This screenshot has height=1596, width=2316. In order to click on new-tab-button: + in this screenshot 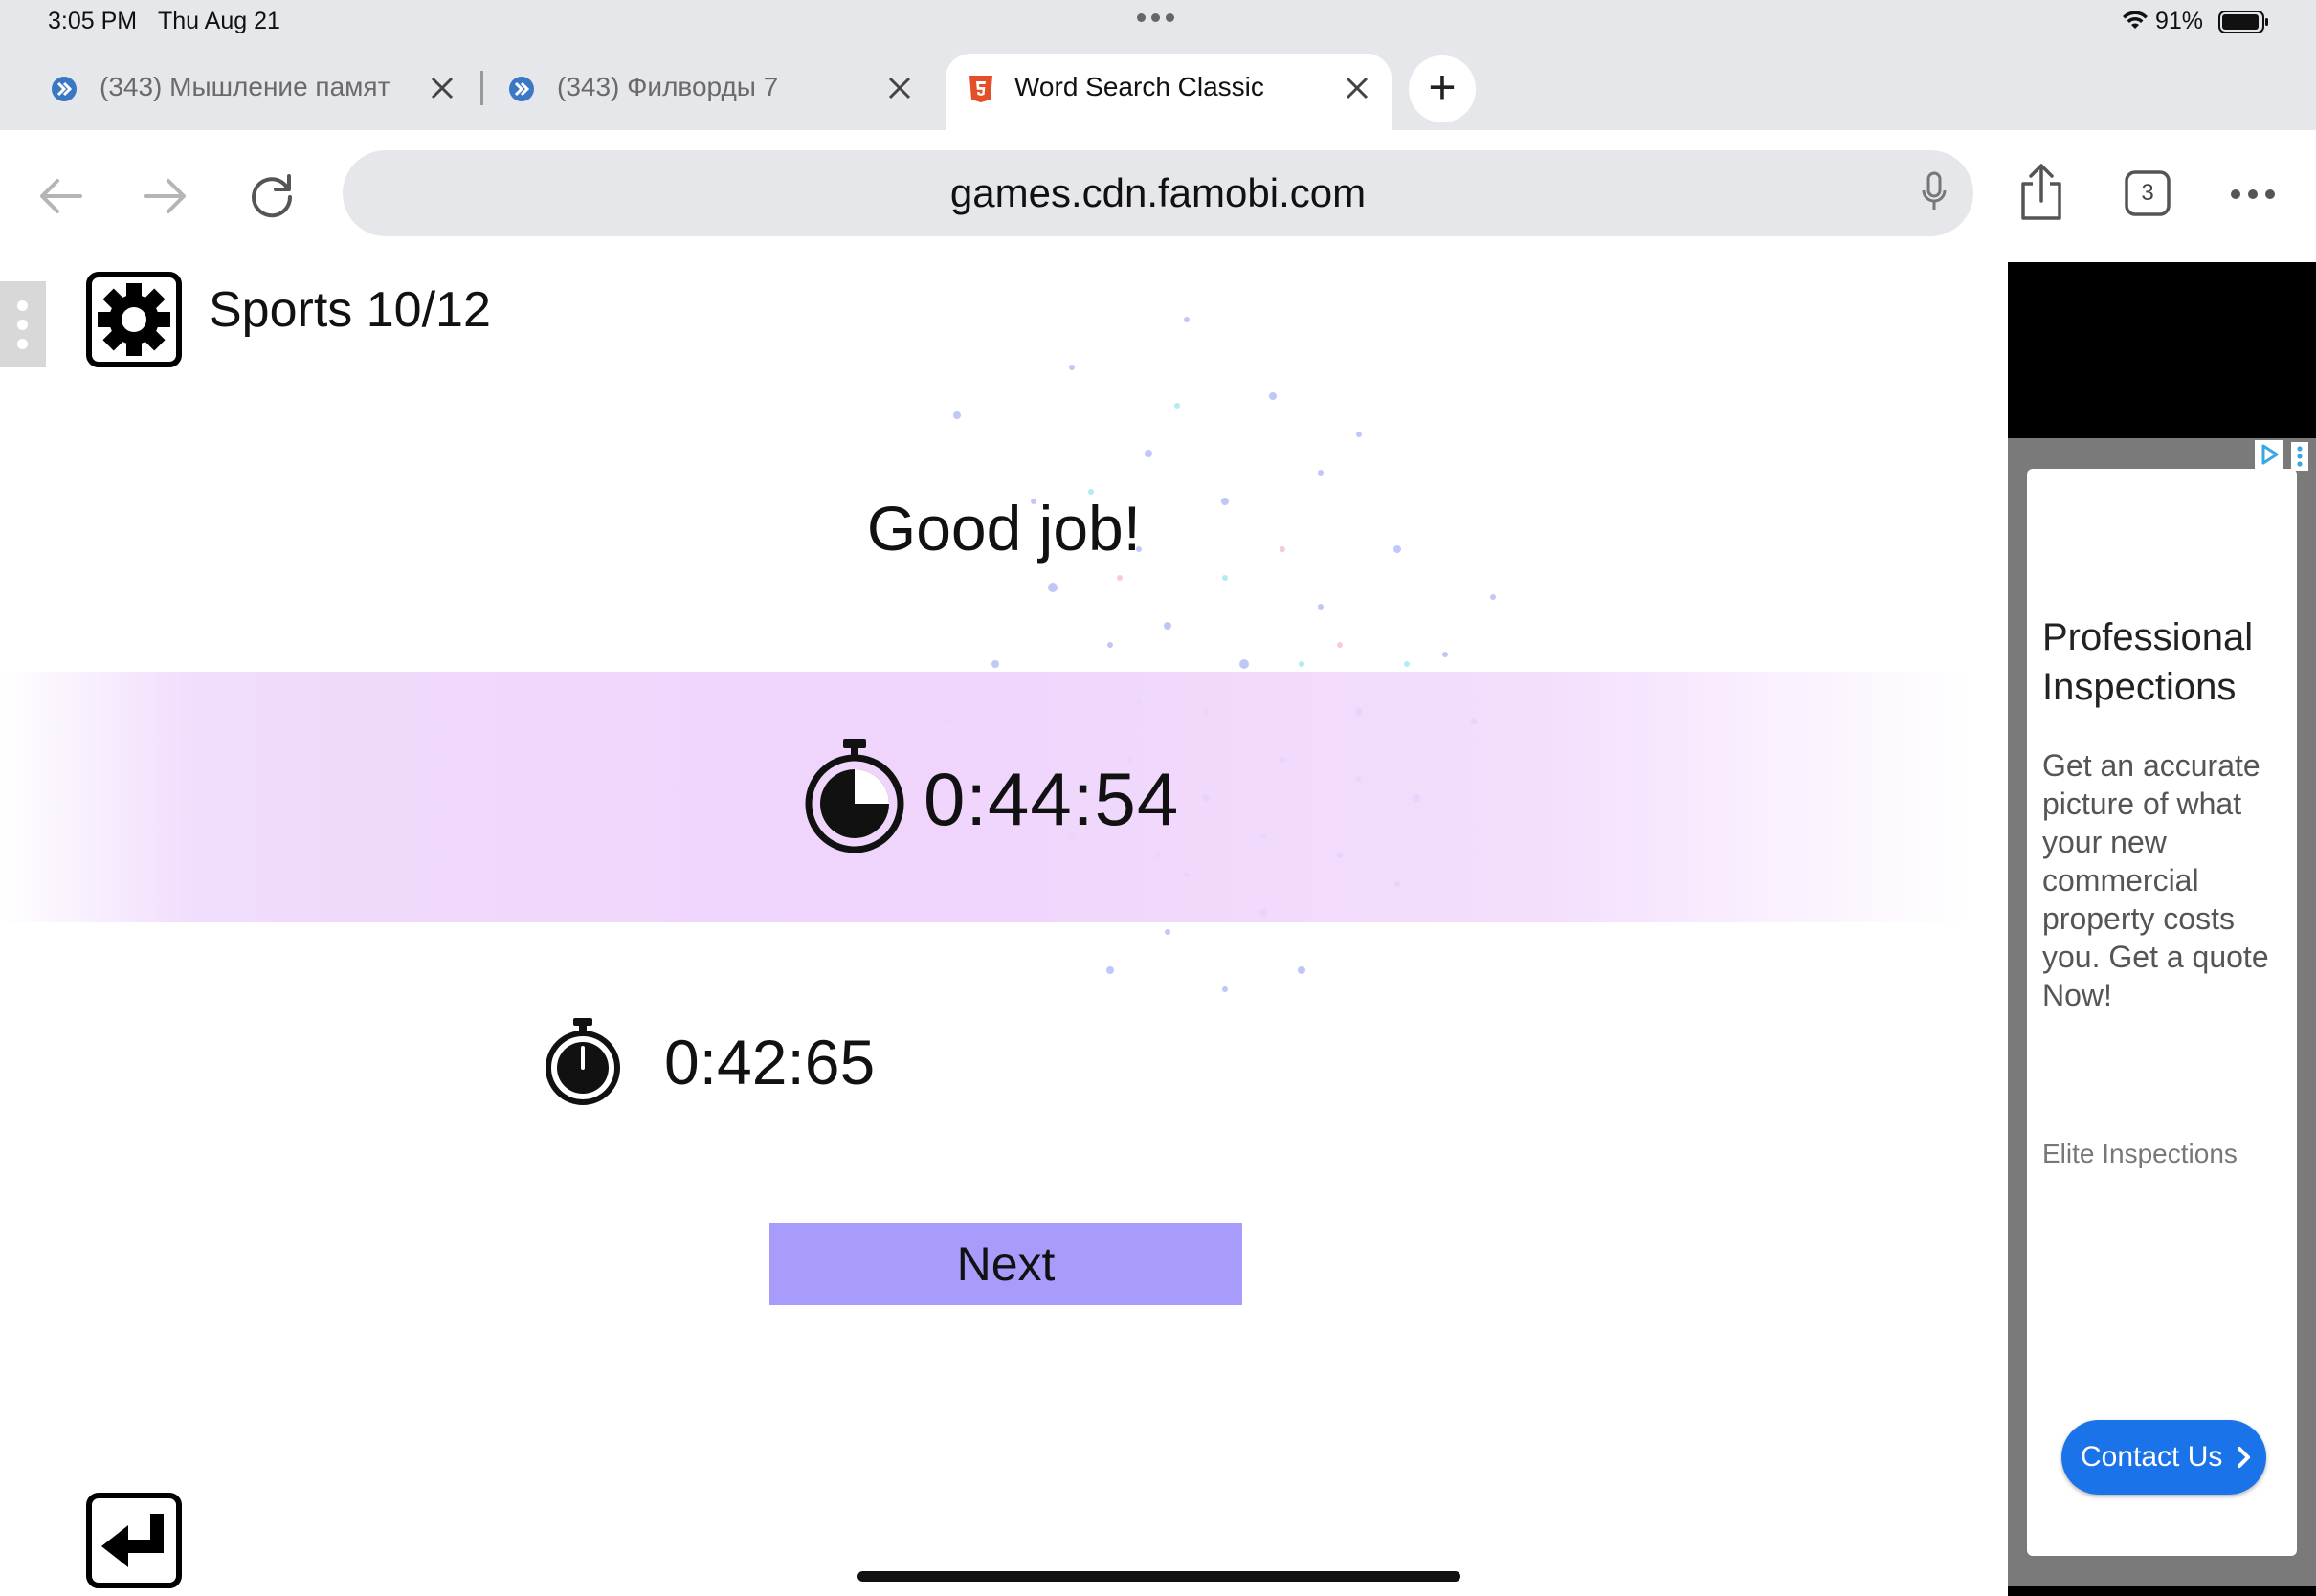, I will do `click(1443, 89)`.